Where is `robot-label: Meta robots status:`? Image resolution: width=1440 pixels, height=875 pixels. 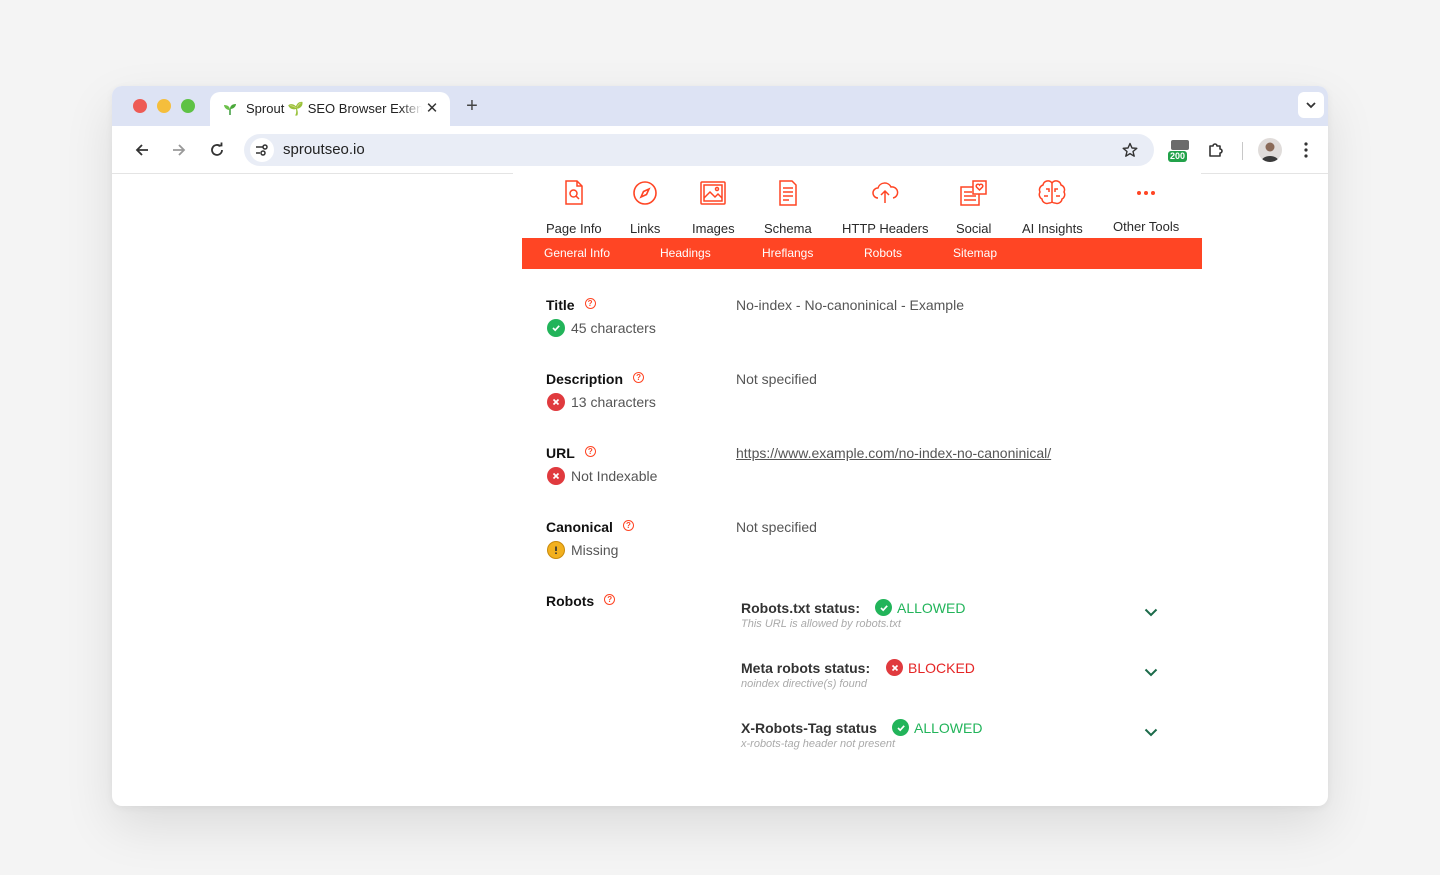 robot-label: Meta robots status: is located at coordinates (806, 668).